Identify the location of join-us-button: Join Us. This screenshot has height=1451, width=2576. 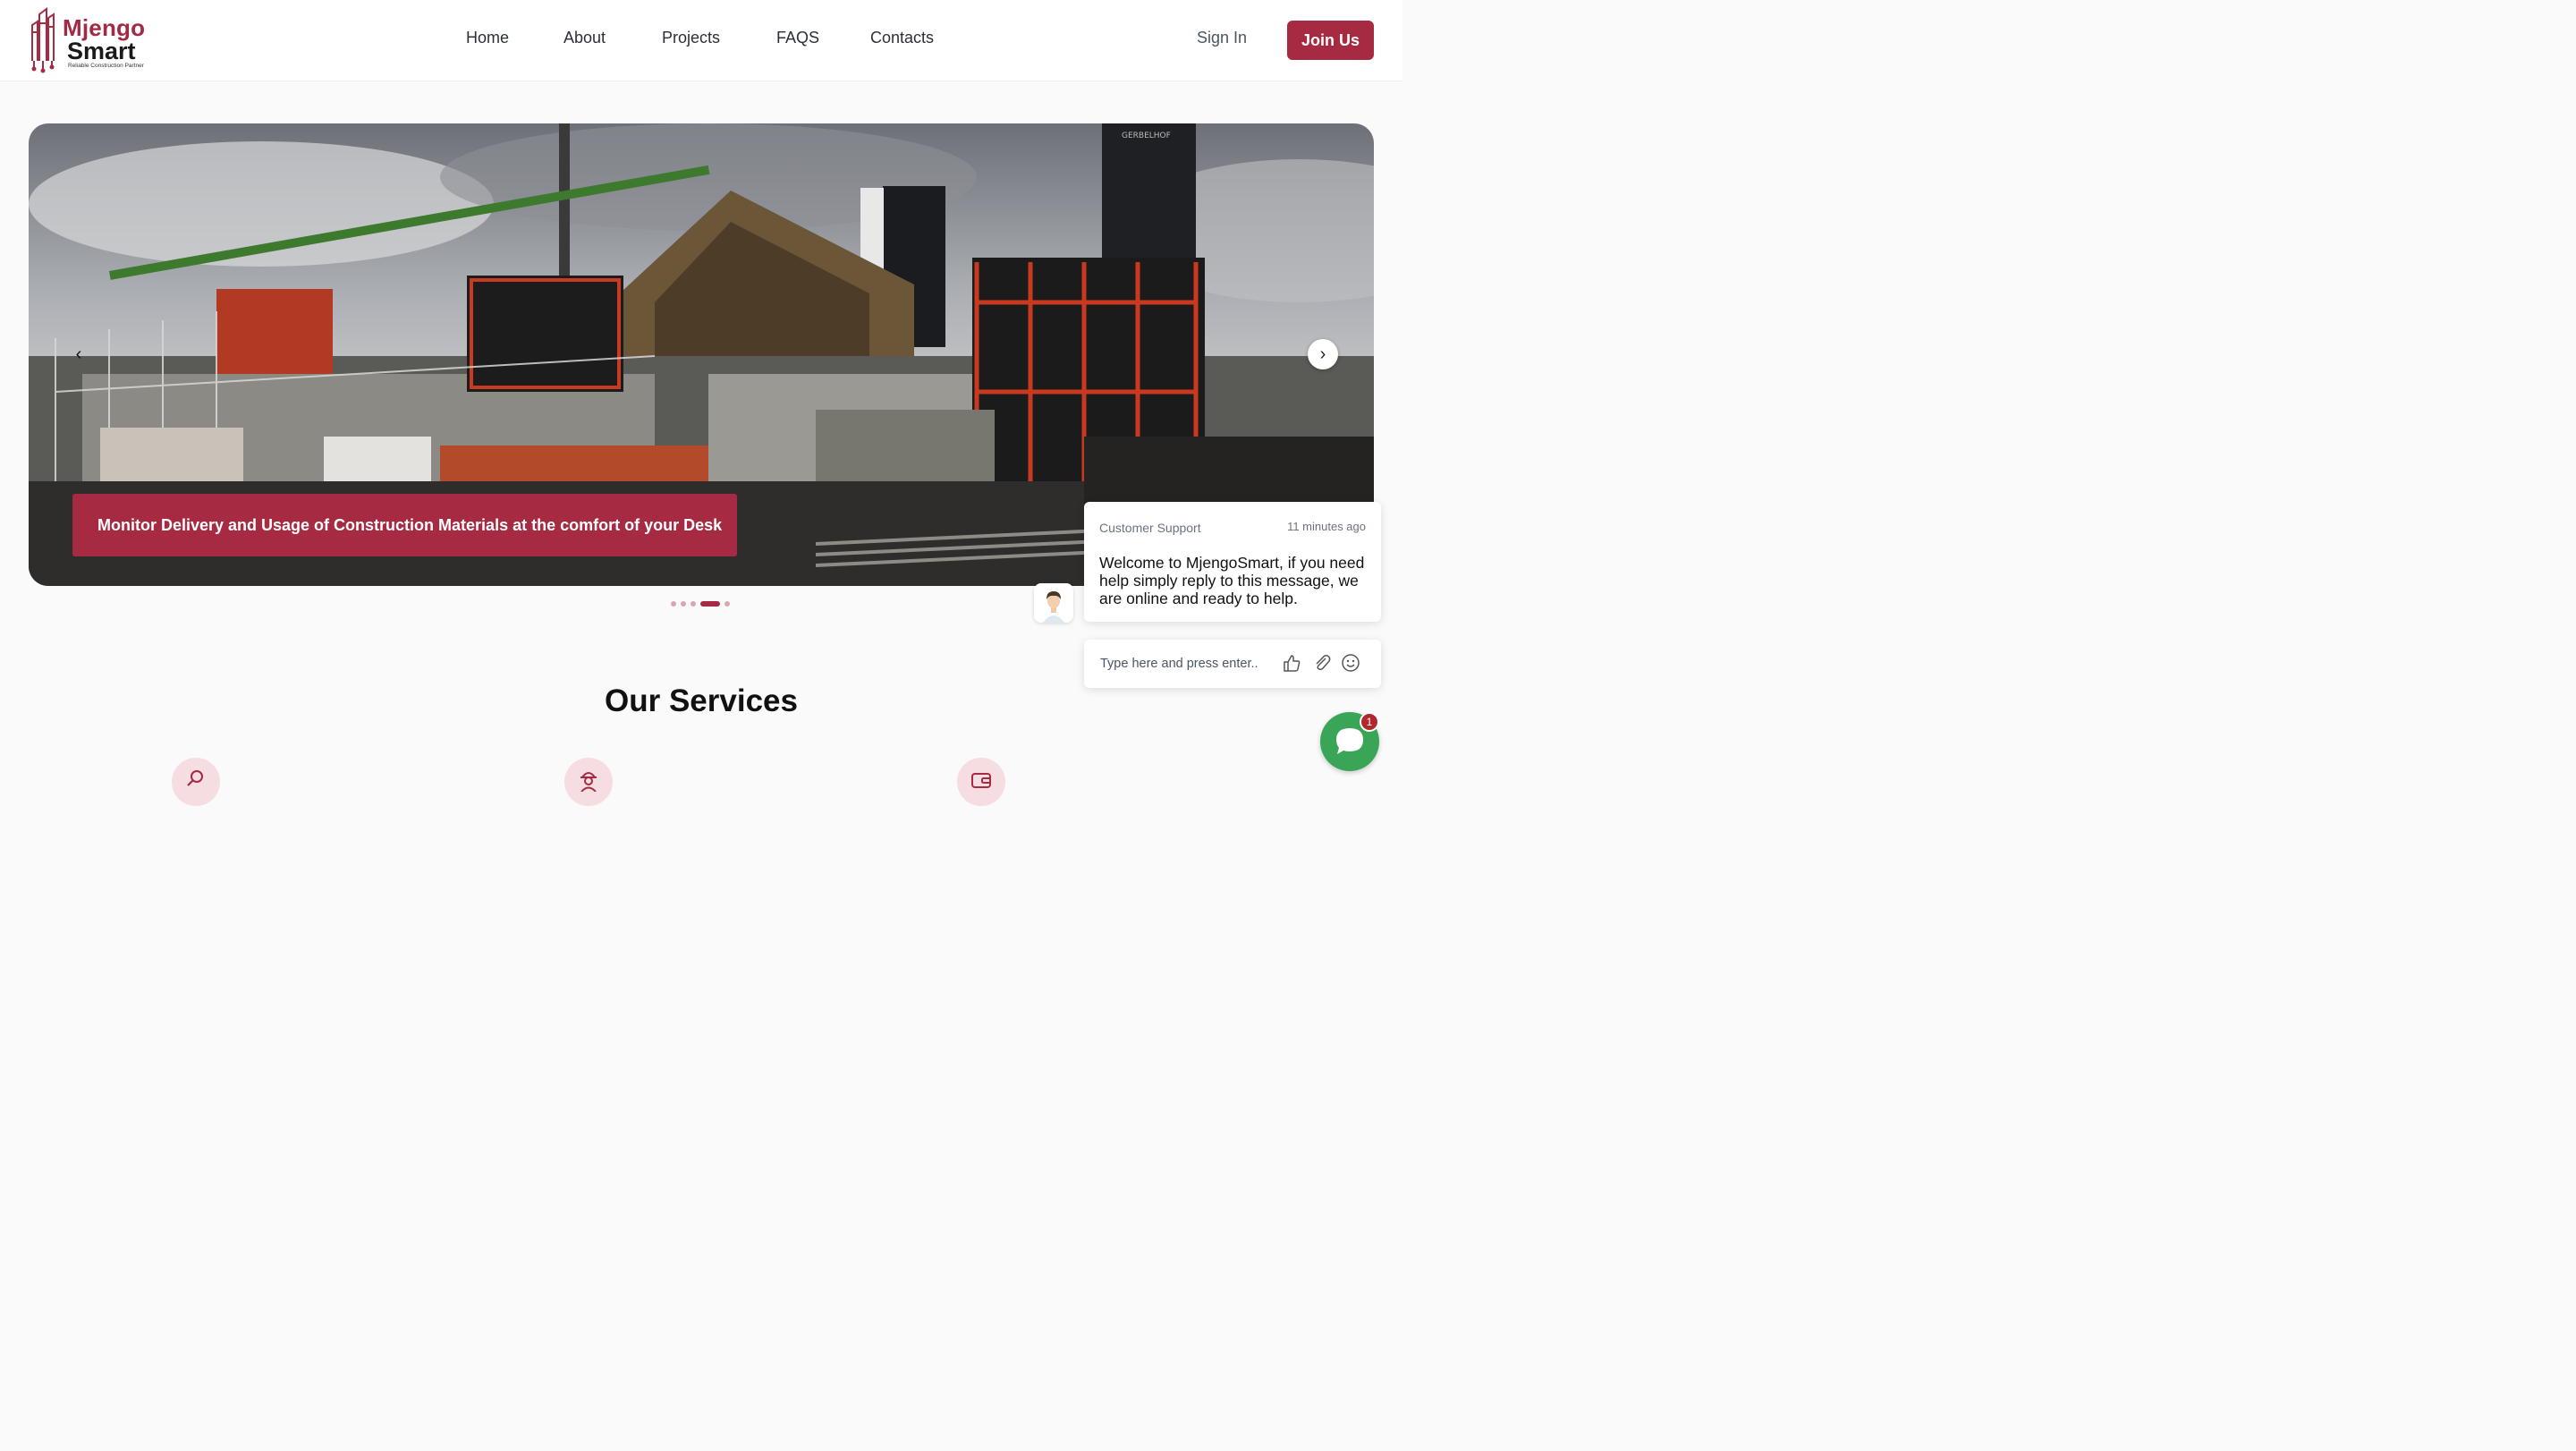
(1330, 40).